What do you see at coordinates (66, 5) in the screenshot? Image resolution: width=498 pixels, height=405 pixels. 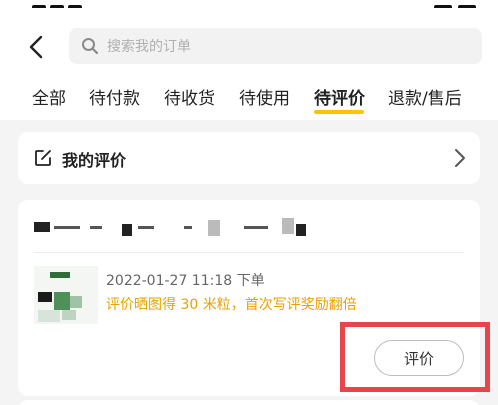 I see `status-bar-left` at bounding box center [66, 5].